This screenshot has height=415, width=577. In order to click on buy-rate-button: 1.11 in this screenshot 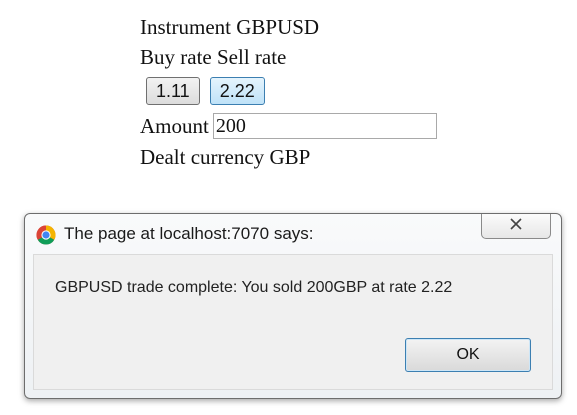, I will do `click(173, 91)`.